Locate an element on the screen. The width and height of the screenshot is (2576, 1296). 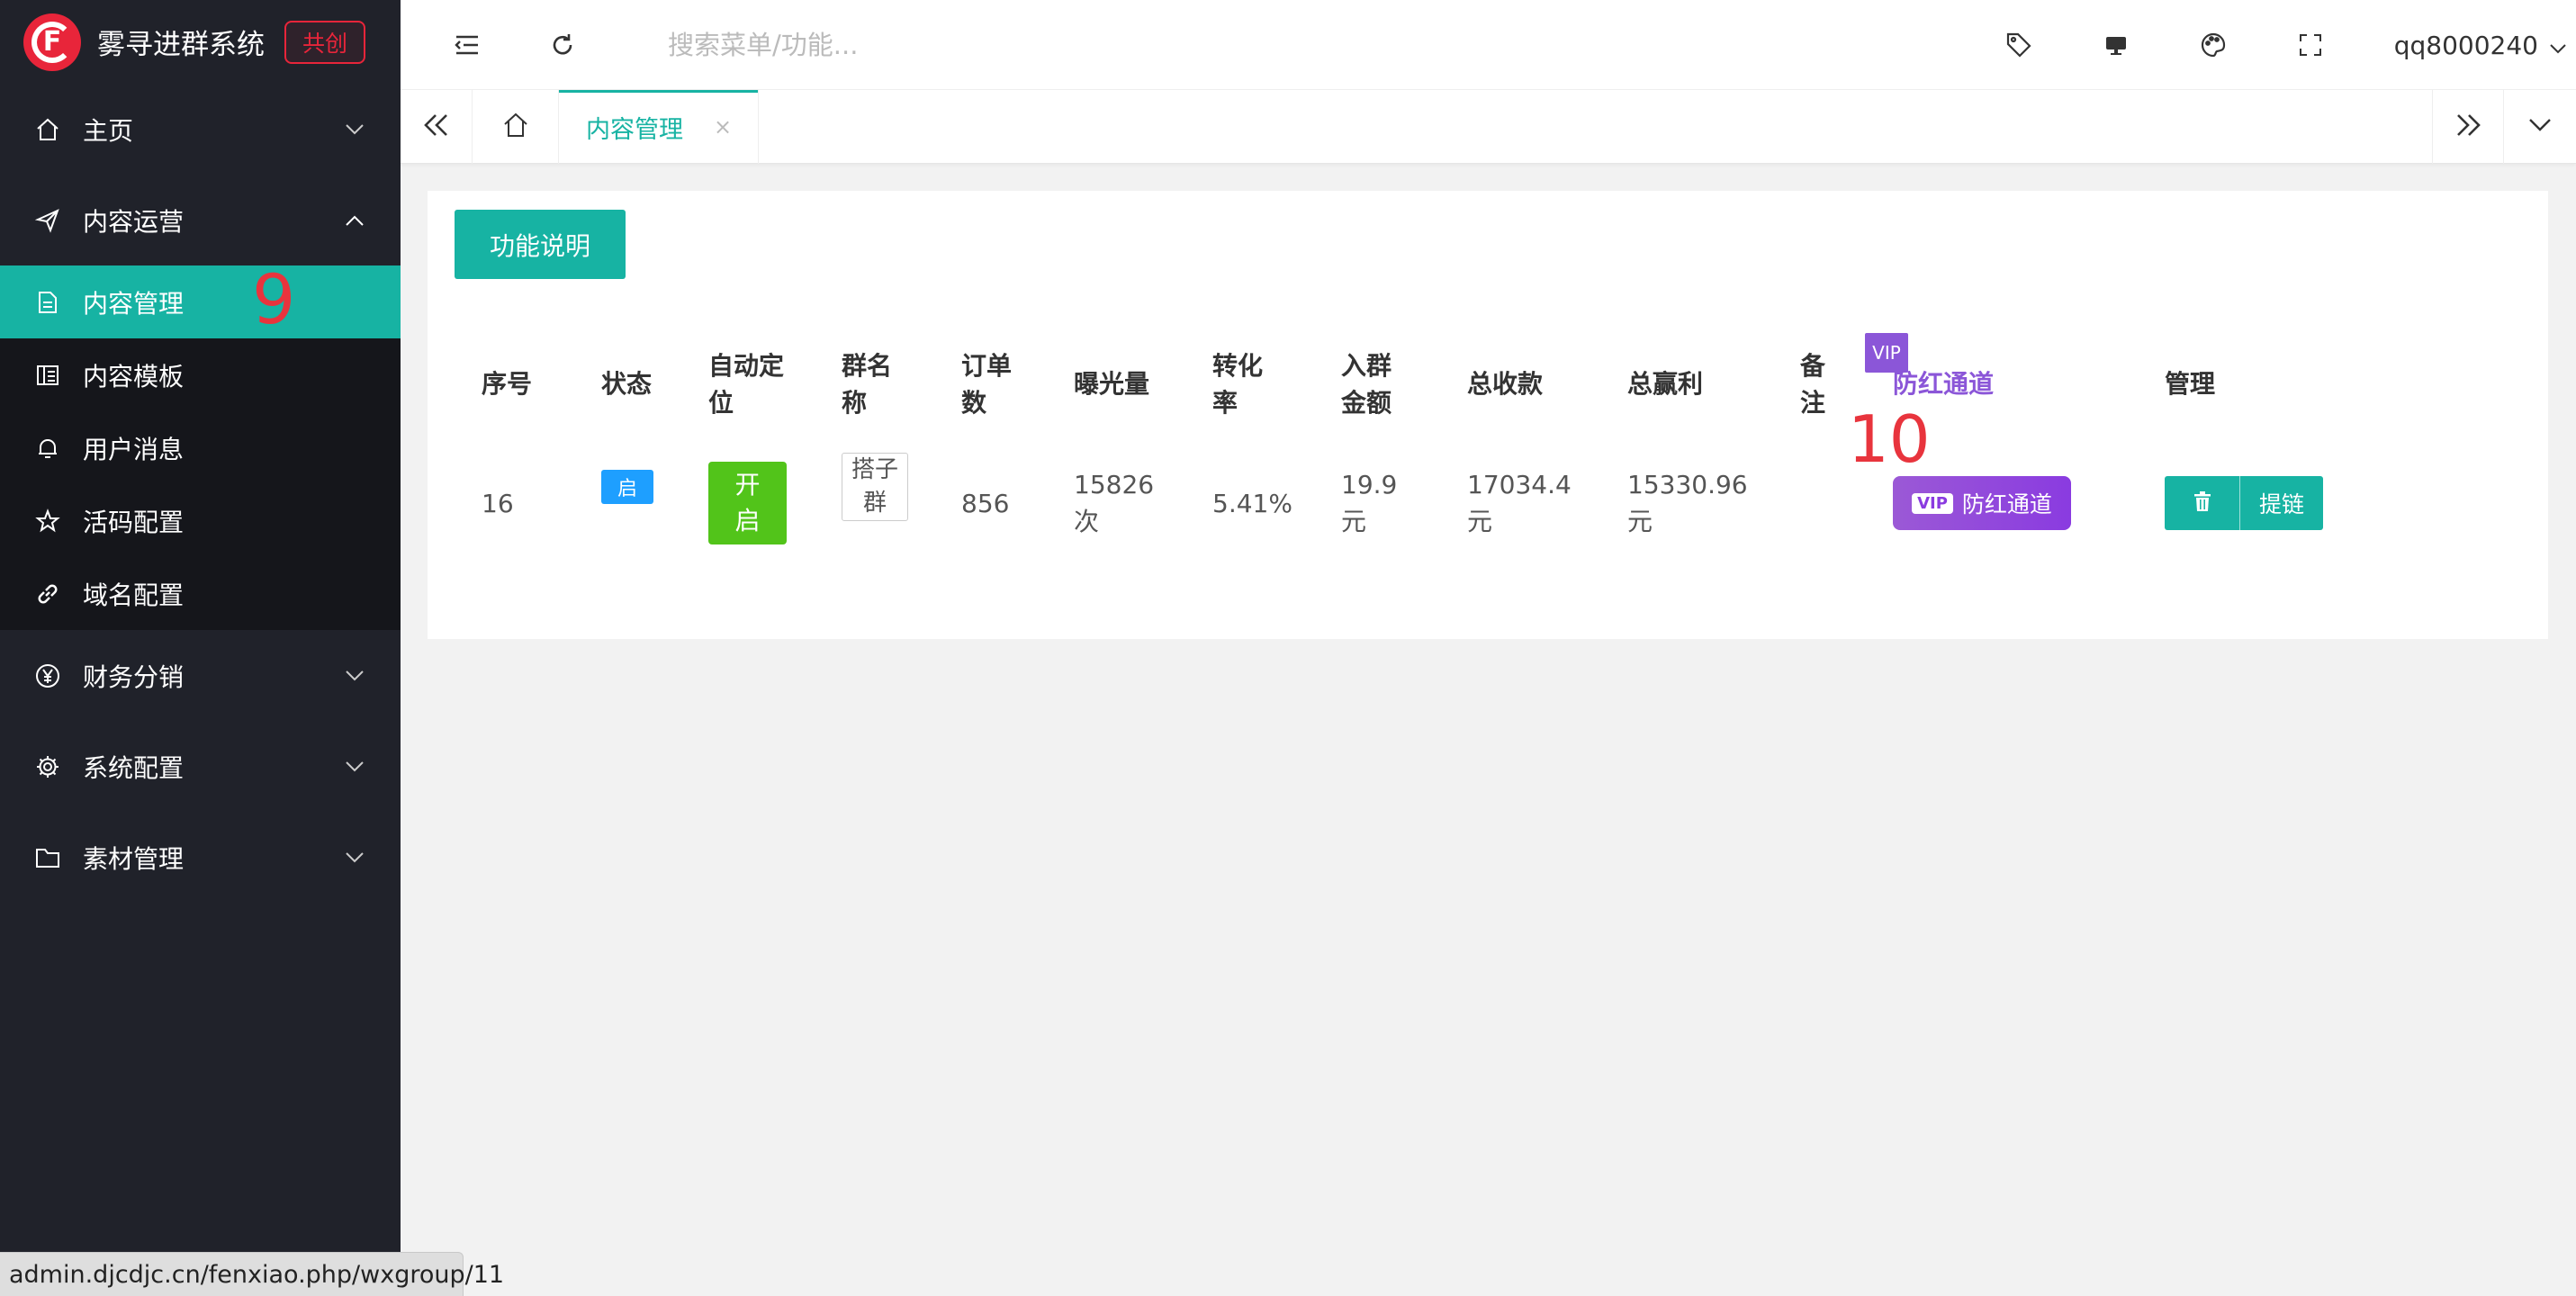
sidebar-group-label: 主页 is located at coordinates (108, 130).